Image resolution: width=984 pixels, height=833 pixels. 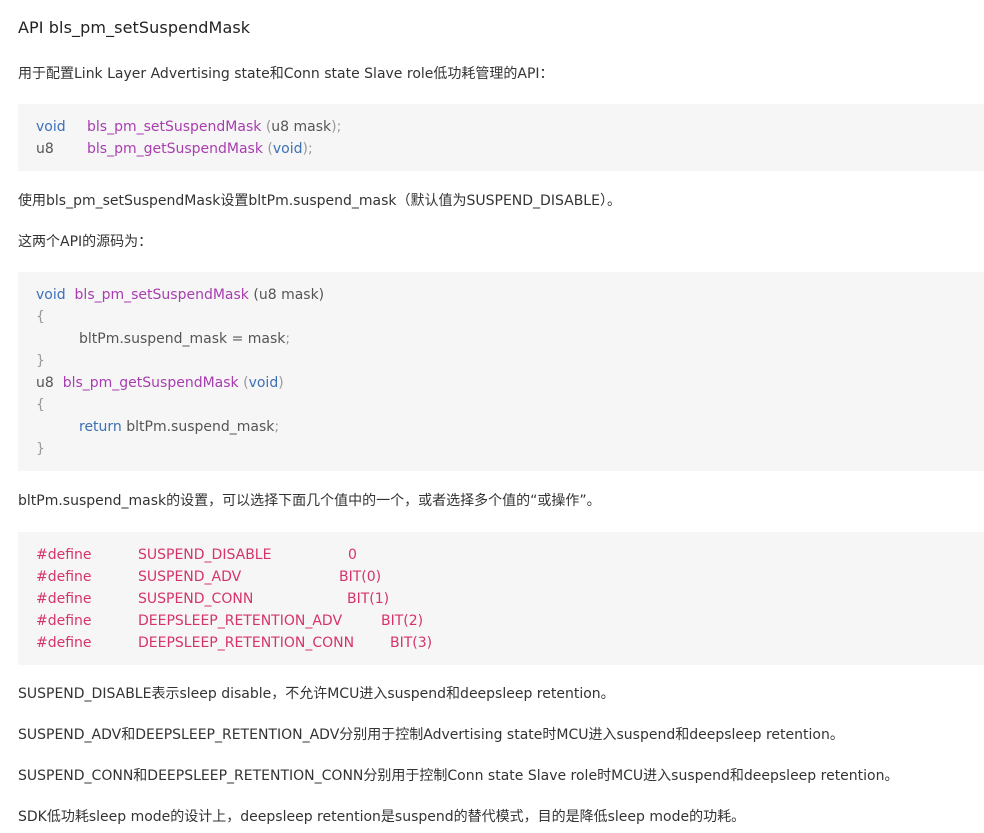 What do you see at coordinates (281, 383) in the screenshot?
I see `paren-close: )` at bounding box center [281, 383].